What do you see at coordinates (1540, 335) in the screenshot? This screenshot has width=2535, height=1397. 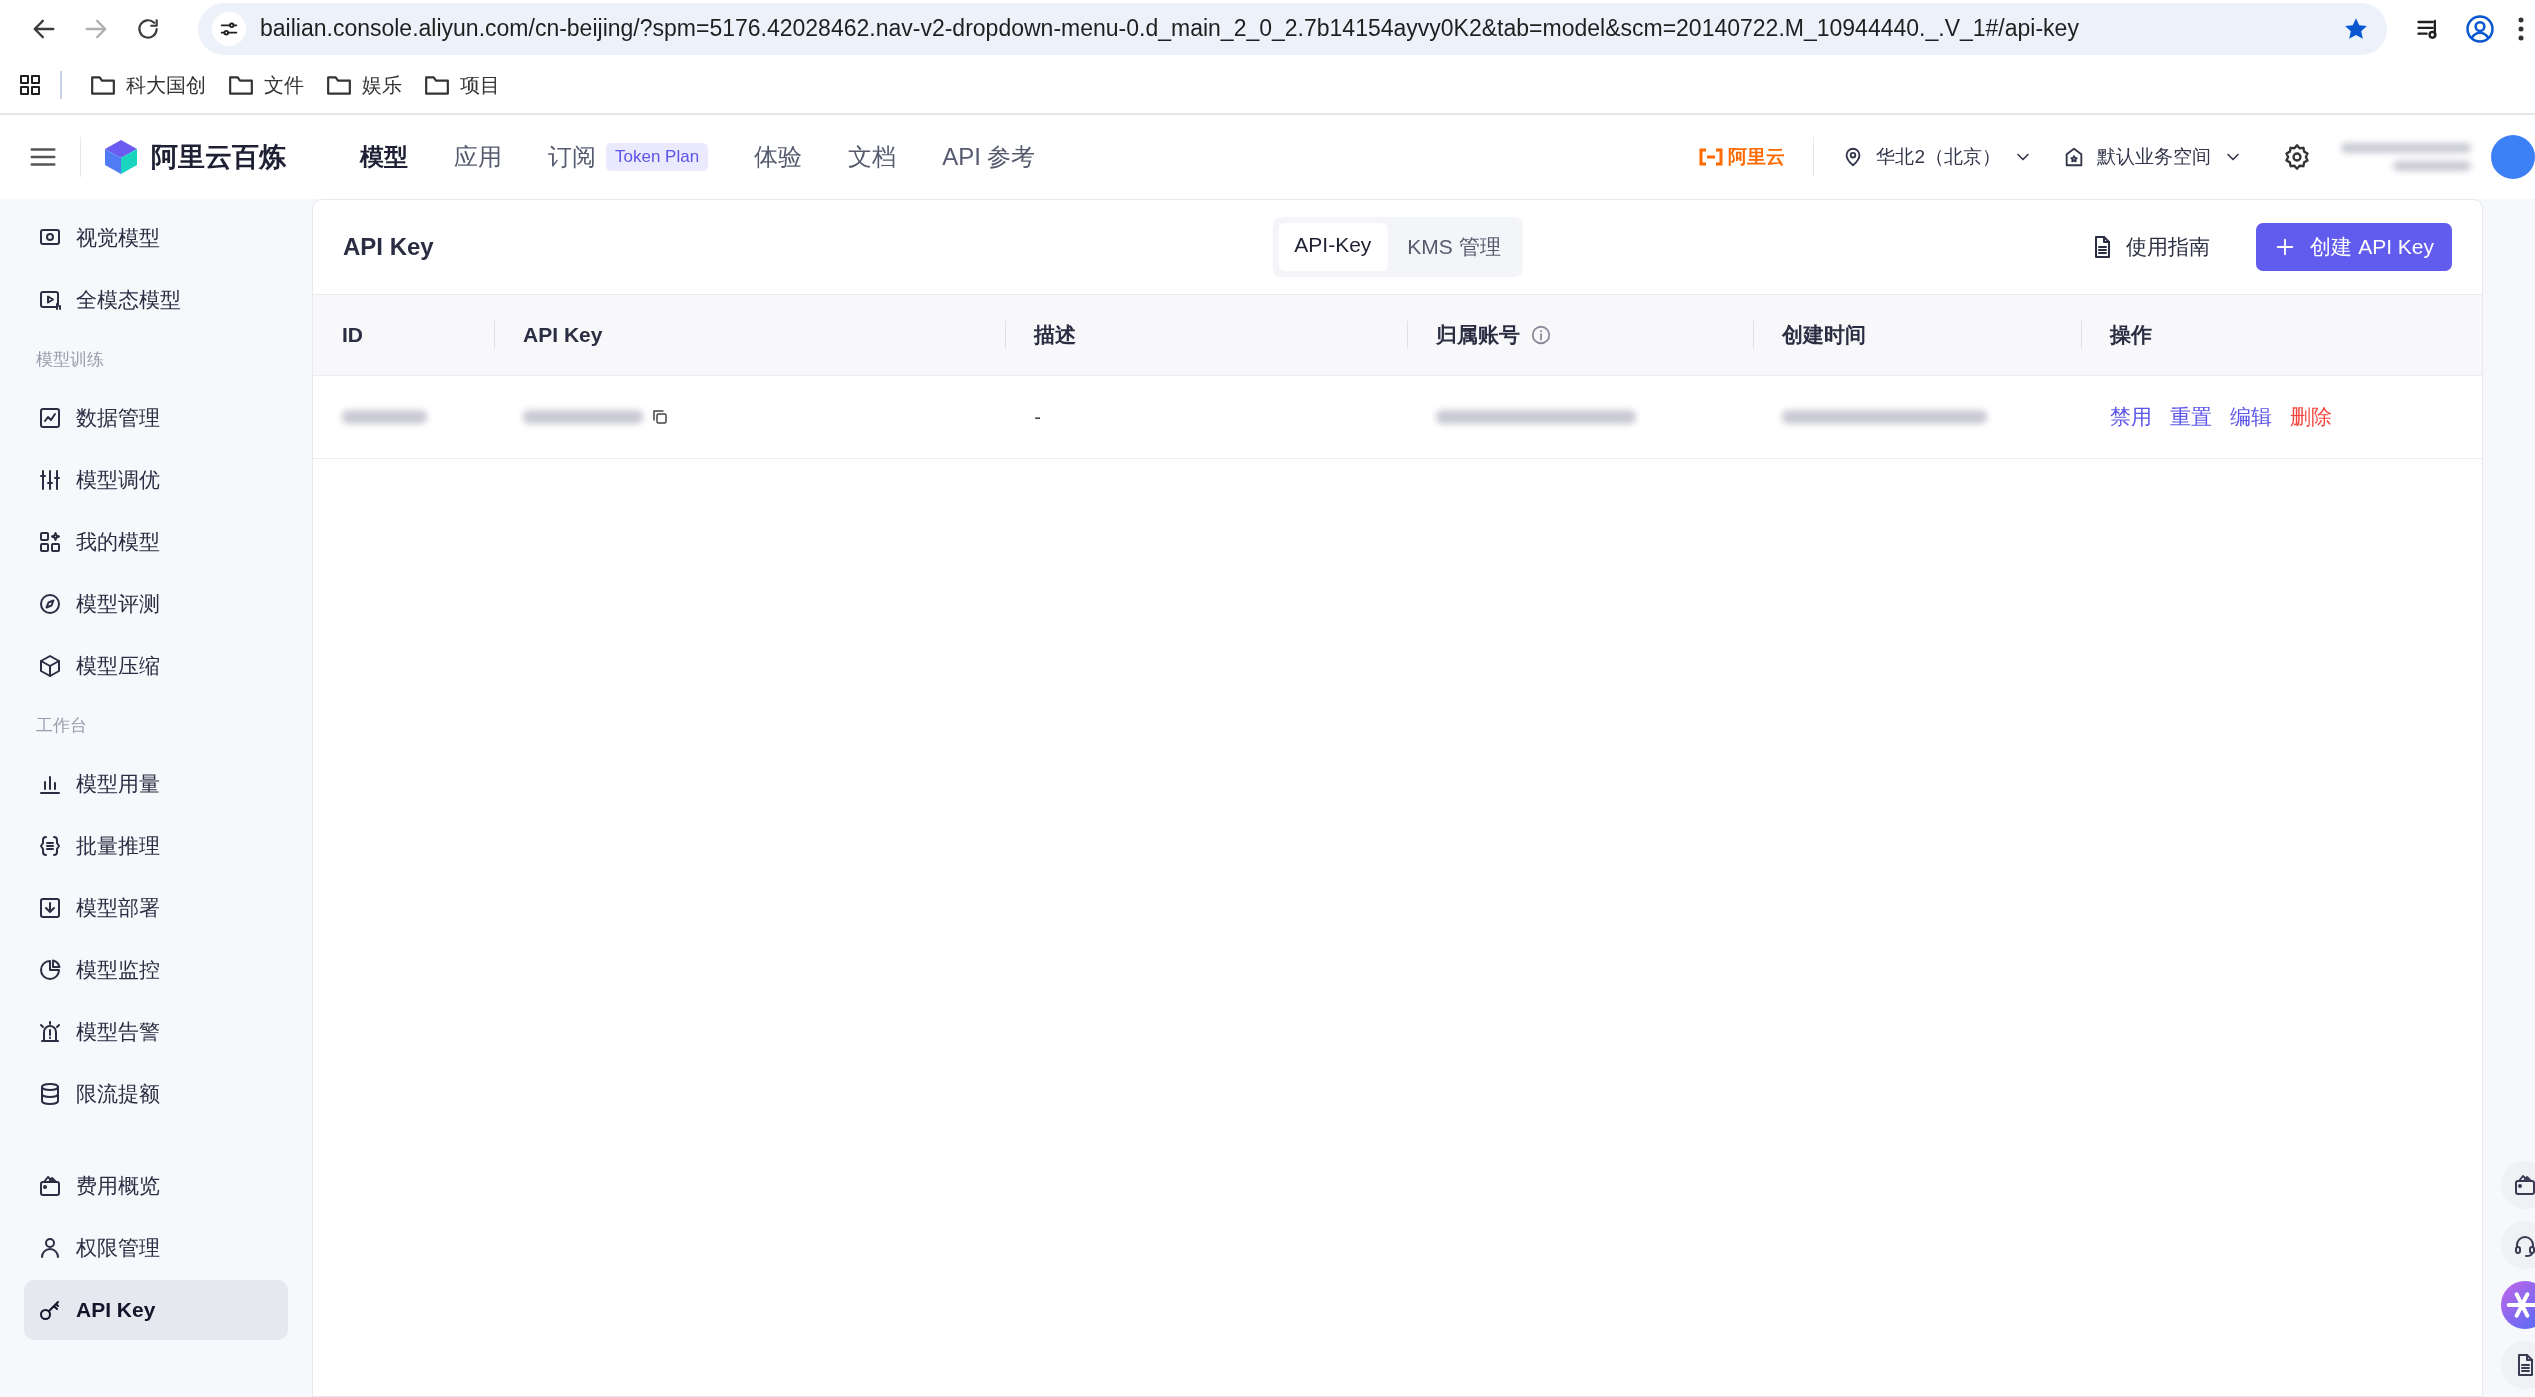 I see `info-icon` at bounding box center [1540, 335].